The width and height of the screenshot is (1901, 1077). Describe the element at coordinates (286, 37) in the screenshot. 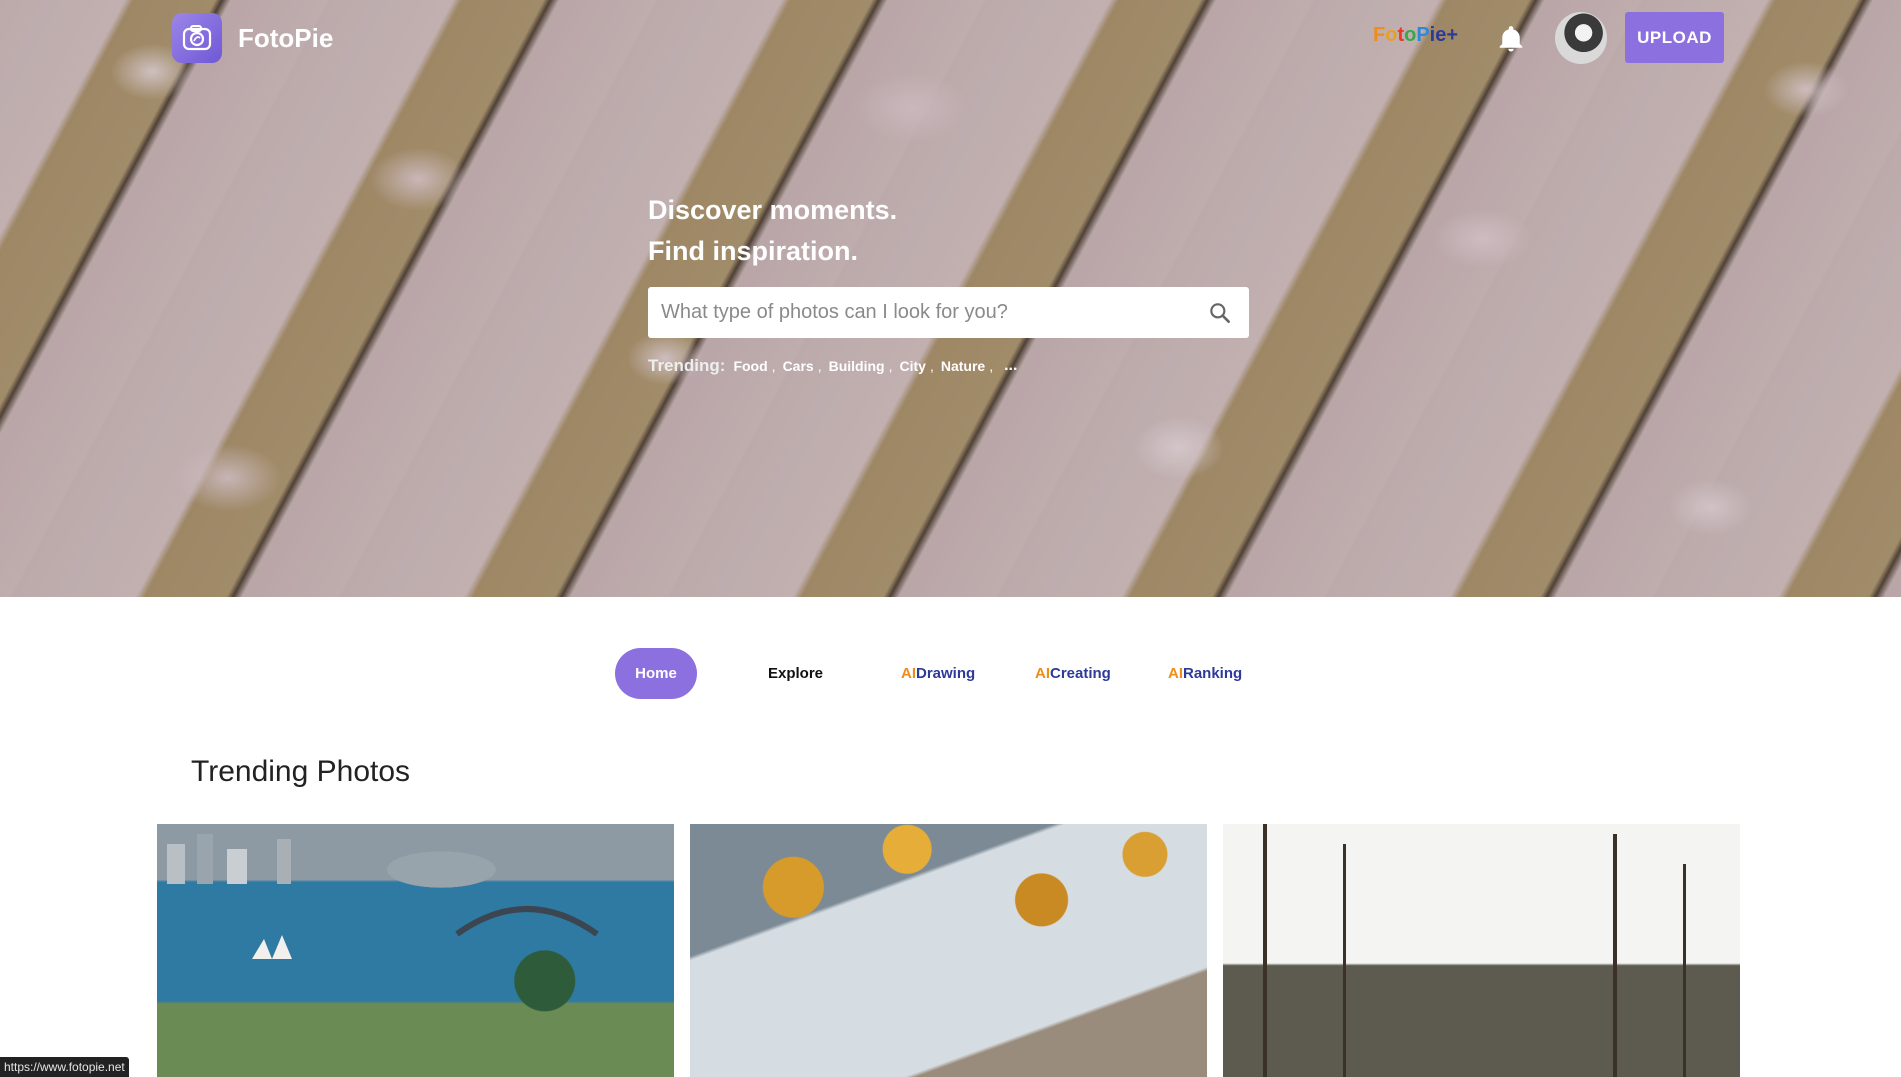

I see `brand-name: FotoPie` at that location.